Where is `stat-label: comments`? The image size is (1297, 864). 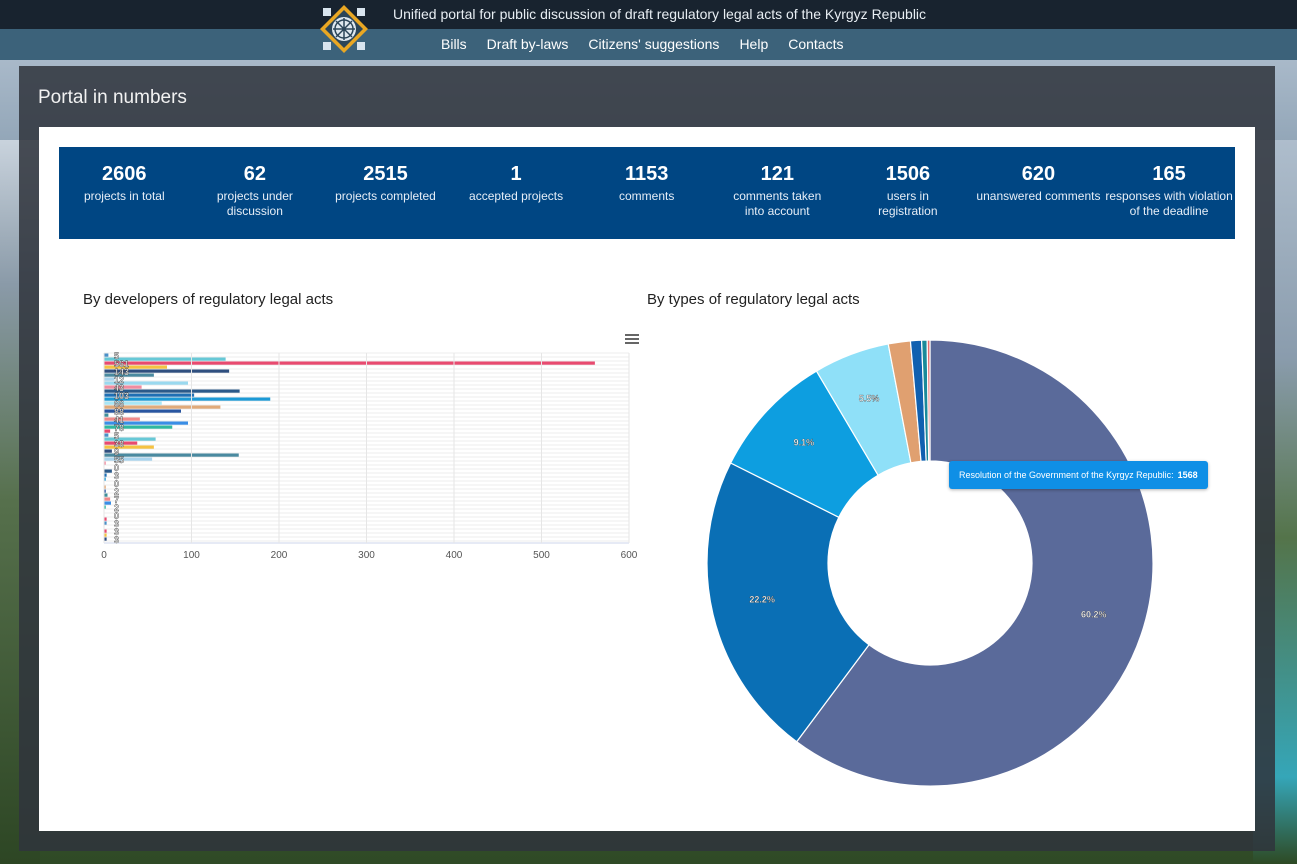 stat-label: comments is located at coordinates (646, 196).